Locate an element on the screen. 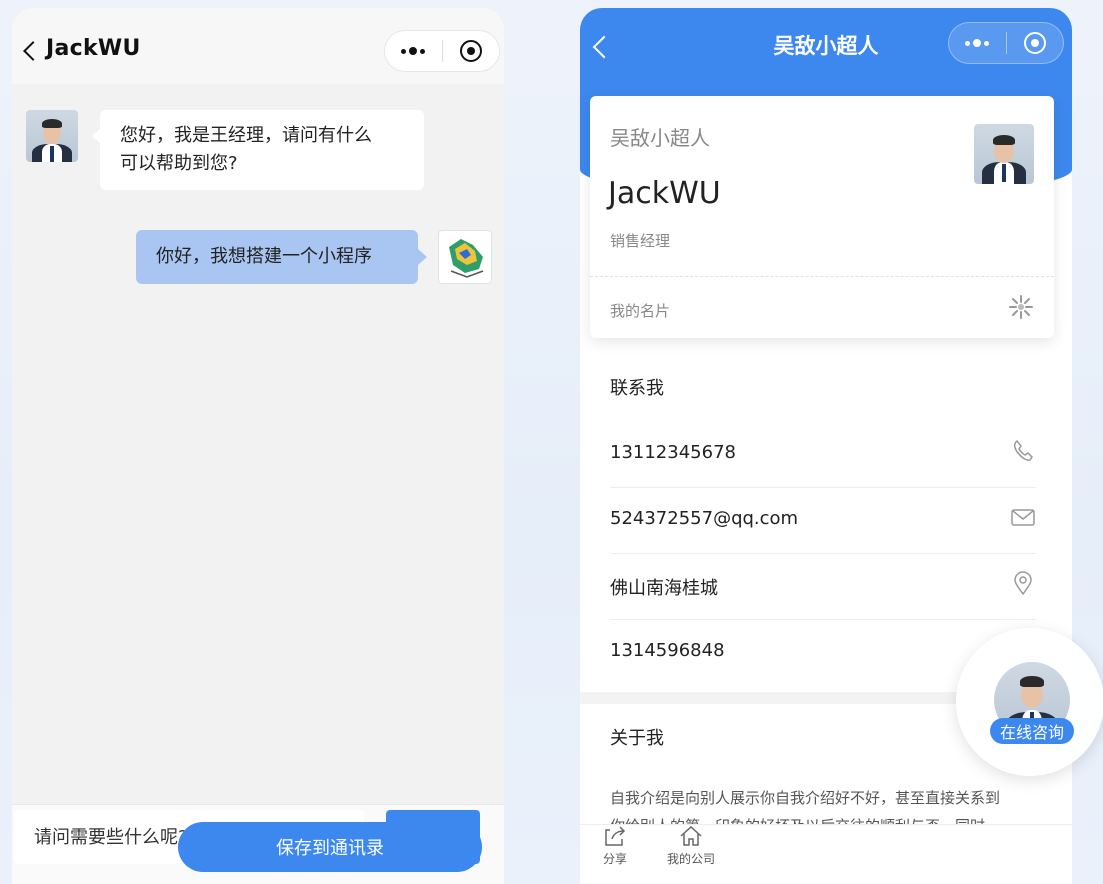 Image resolution: width=1103 pixels, height=884 pixels. chat-nav-bar: JackWU is located at coordinates (258, 46).